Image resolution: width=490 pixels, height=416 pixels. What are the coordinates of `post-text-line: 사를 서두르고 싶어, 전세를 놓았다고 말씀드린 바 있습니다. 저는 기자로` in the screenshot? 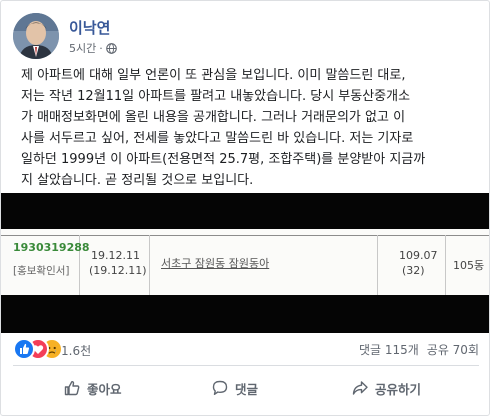 It's located at (217, 138).